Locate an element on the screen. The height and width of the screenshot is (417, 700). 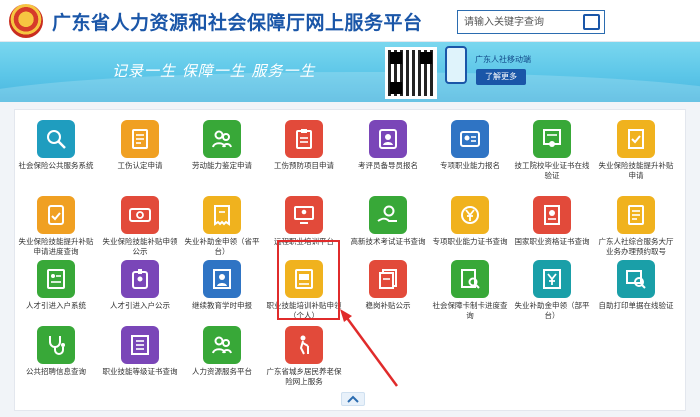
service-label: 失业补助金申领（部平台） is located at coordinates (552, 310).